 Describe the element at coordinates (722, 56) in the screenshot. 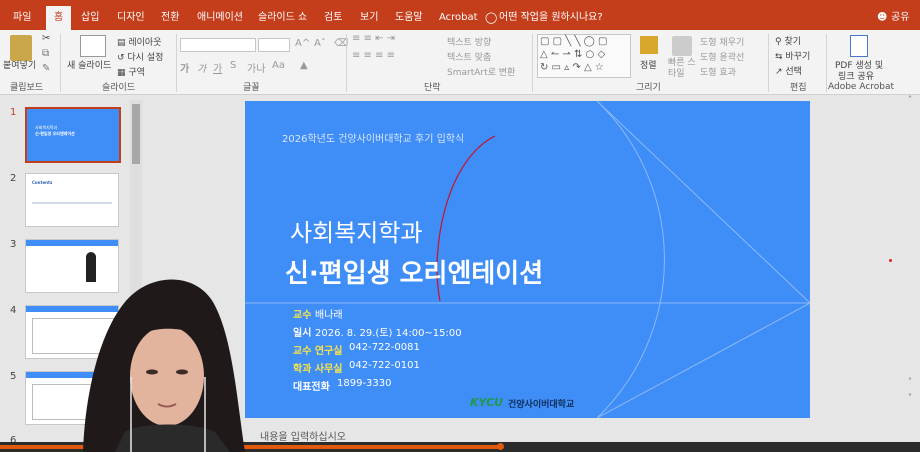

I see `shape-outline-button: 도형 윤곽선` at that location.